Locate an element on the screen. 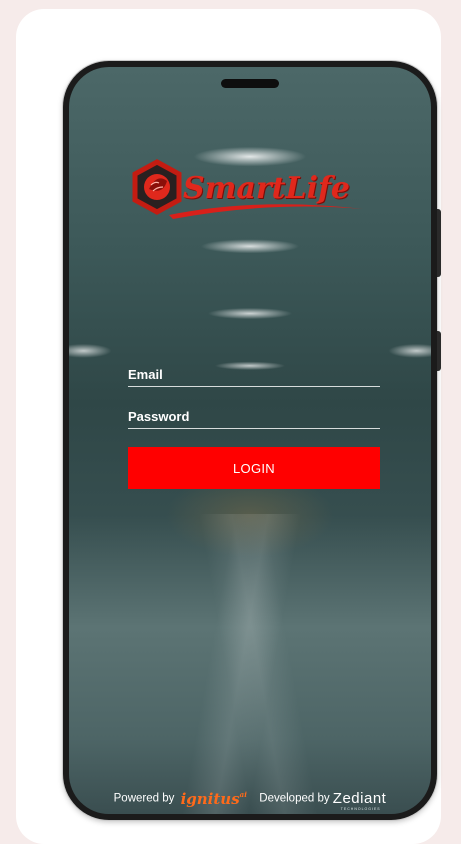 The height and width of the screenshot is (844, 461). email-input is located at coordinates (256, 377).